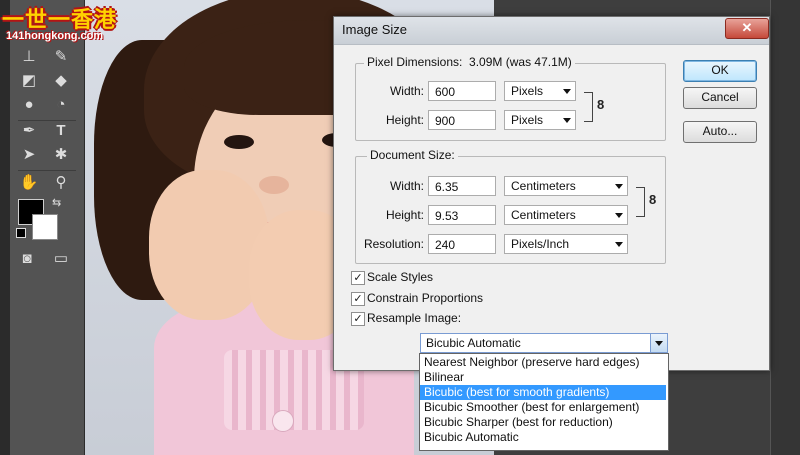 This screenshot has width=800, height=455. I want to click on resolution-input: 240, so click(462, 244).